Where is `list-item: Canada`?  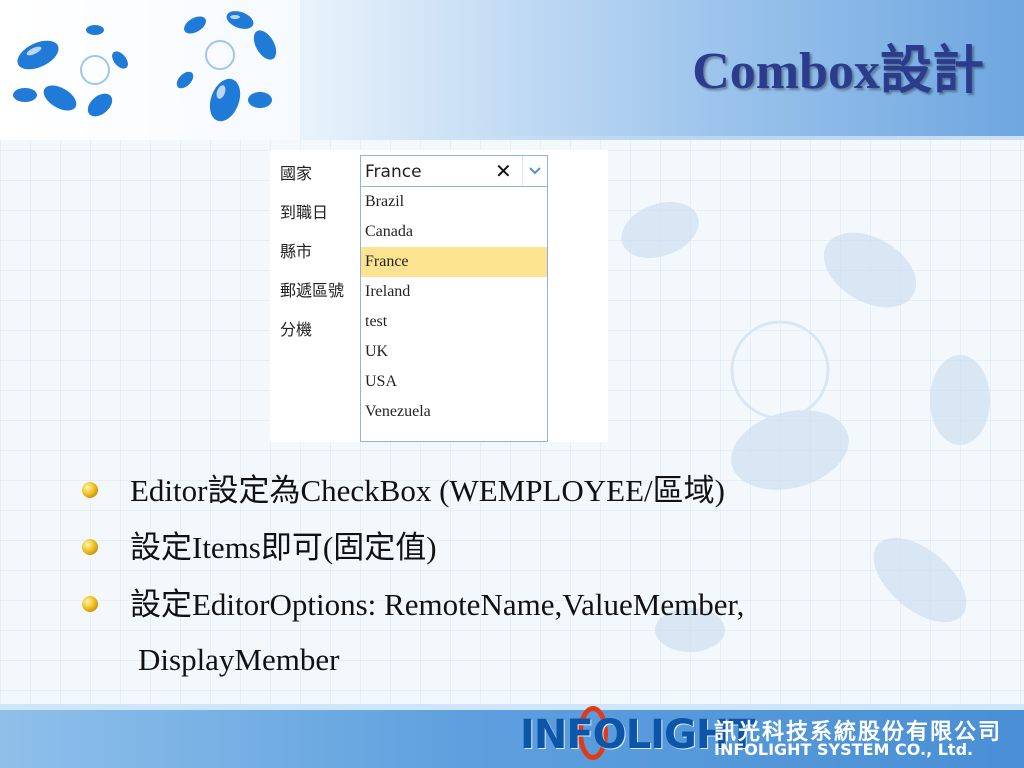
list-item: Canada is located at coordinates (454, 232).